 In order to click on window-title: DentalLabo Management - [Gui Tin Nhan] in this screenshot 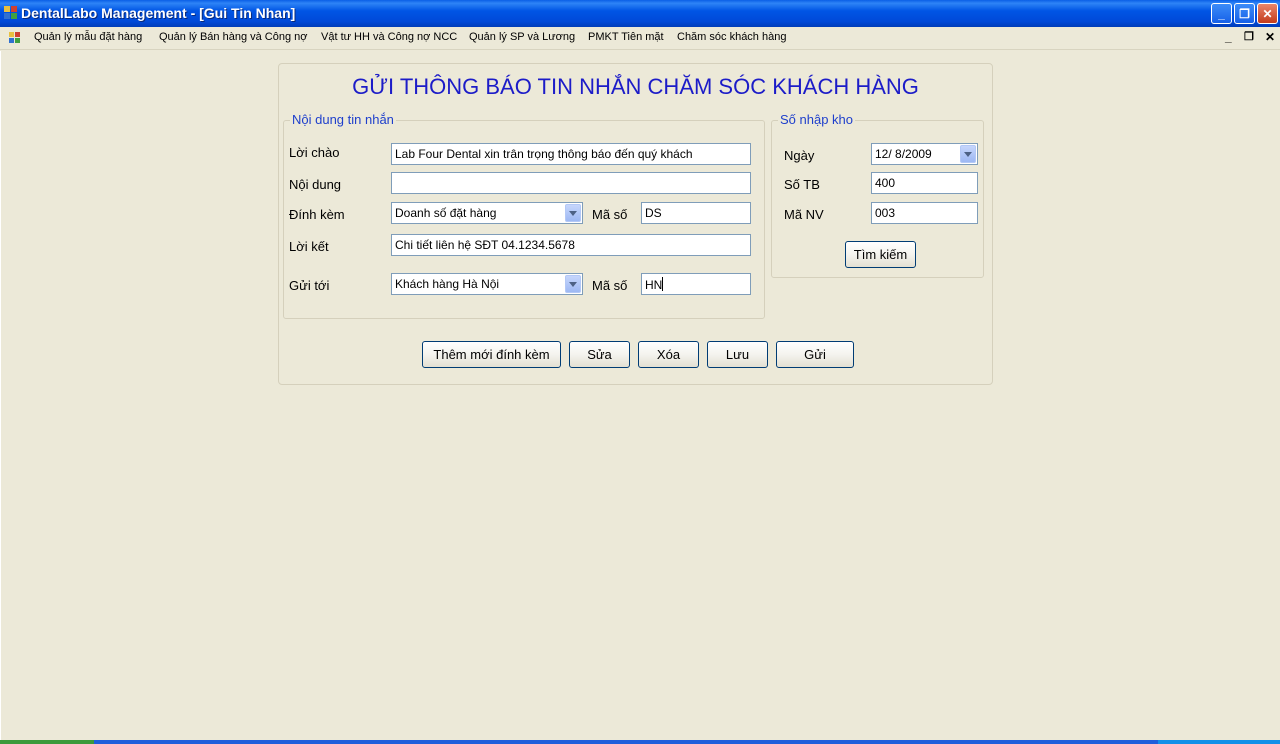, I will do `click(158, 13)`.